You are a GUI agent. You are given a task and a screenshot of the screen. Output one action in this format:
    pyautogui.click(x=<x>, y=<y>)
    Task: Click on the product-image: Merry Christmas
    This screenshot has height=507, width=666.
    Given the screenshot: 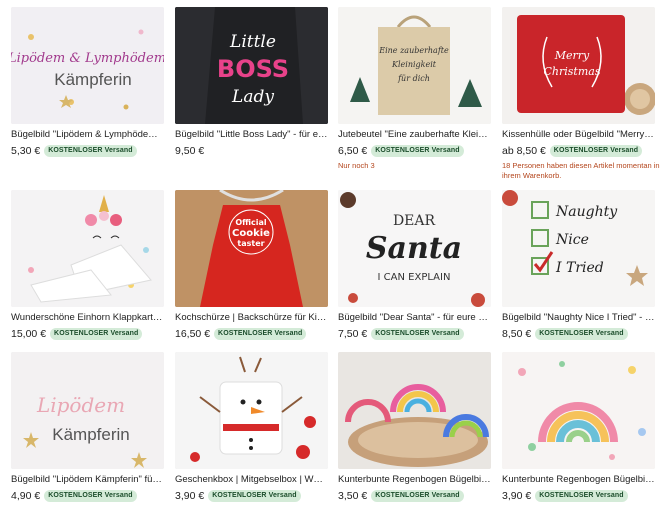 What is the action you would take?
    pyautogui.click(x=578, y=65)
    